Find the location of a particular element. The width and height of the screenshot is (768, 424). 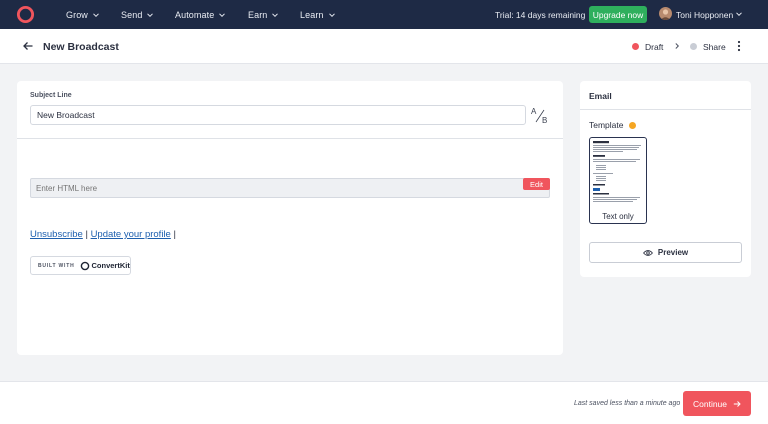

page-title: New Broadcast is located at coordinates (81, 46).